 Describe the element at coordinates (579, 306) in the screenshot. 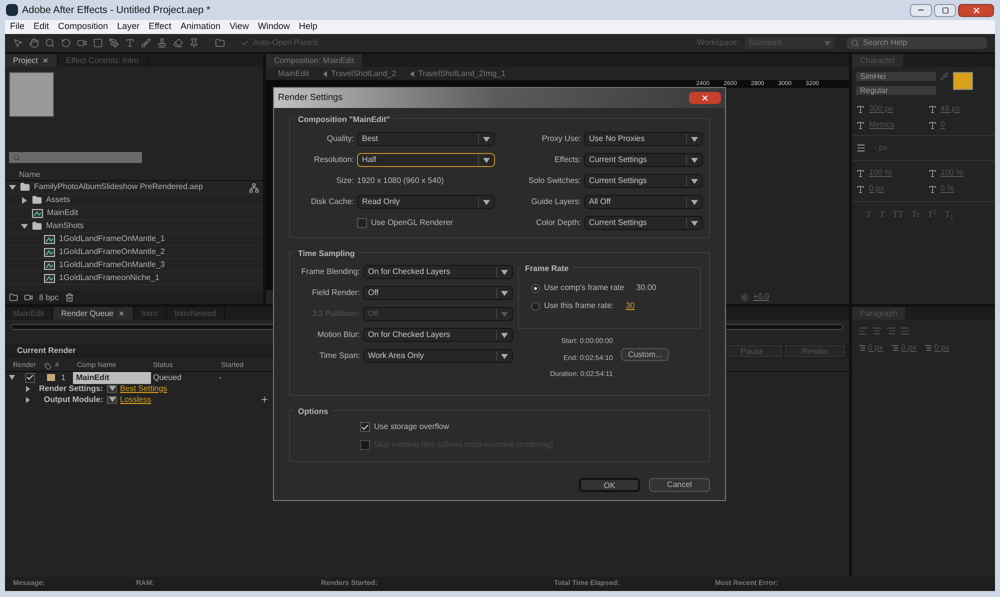

I see `radio-label: Use this frame rate:` at that location.